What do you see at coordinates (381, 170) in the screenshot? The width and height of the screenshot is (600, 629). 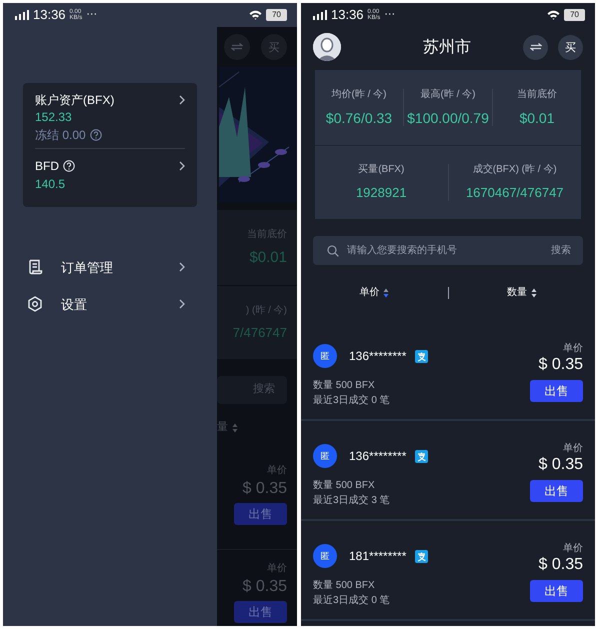 I see `stat-label: 买量(BFX)` at bounding box center [381, 170].